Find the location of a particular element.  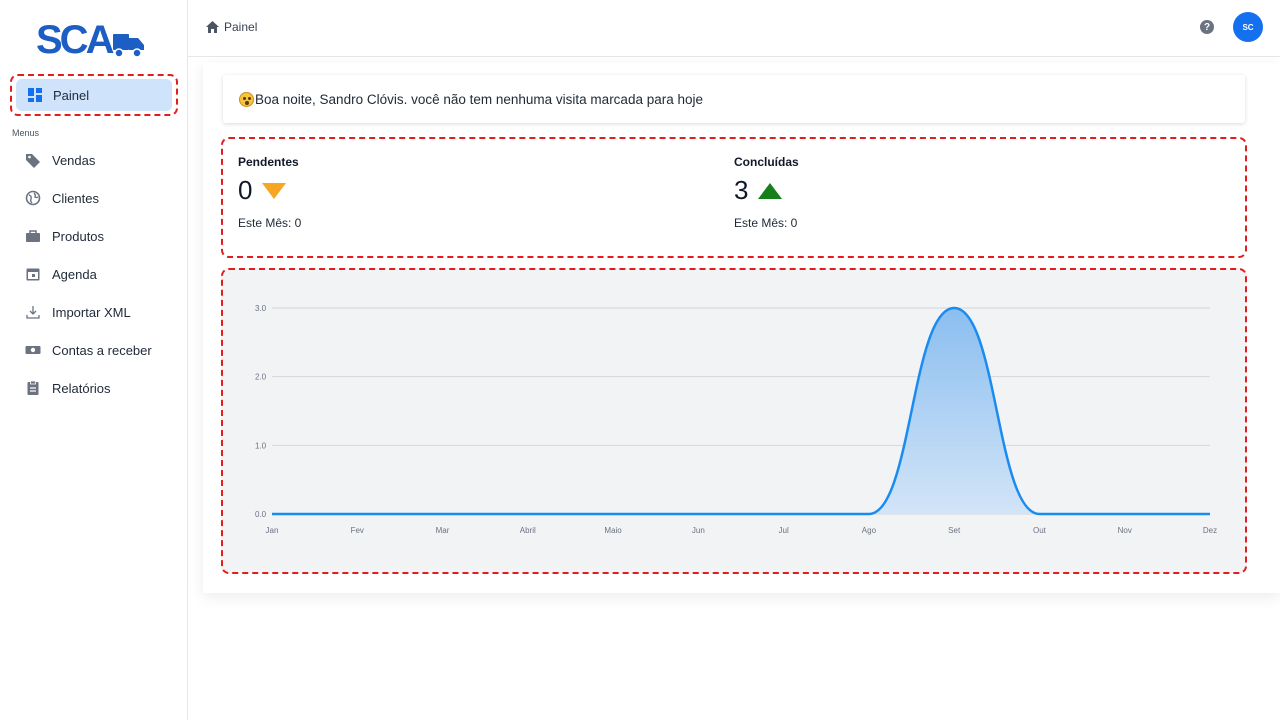

download-icon is located at coordinates (33, 312).